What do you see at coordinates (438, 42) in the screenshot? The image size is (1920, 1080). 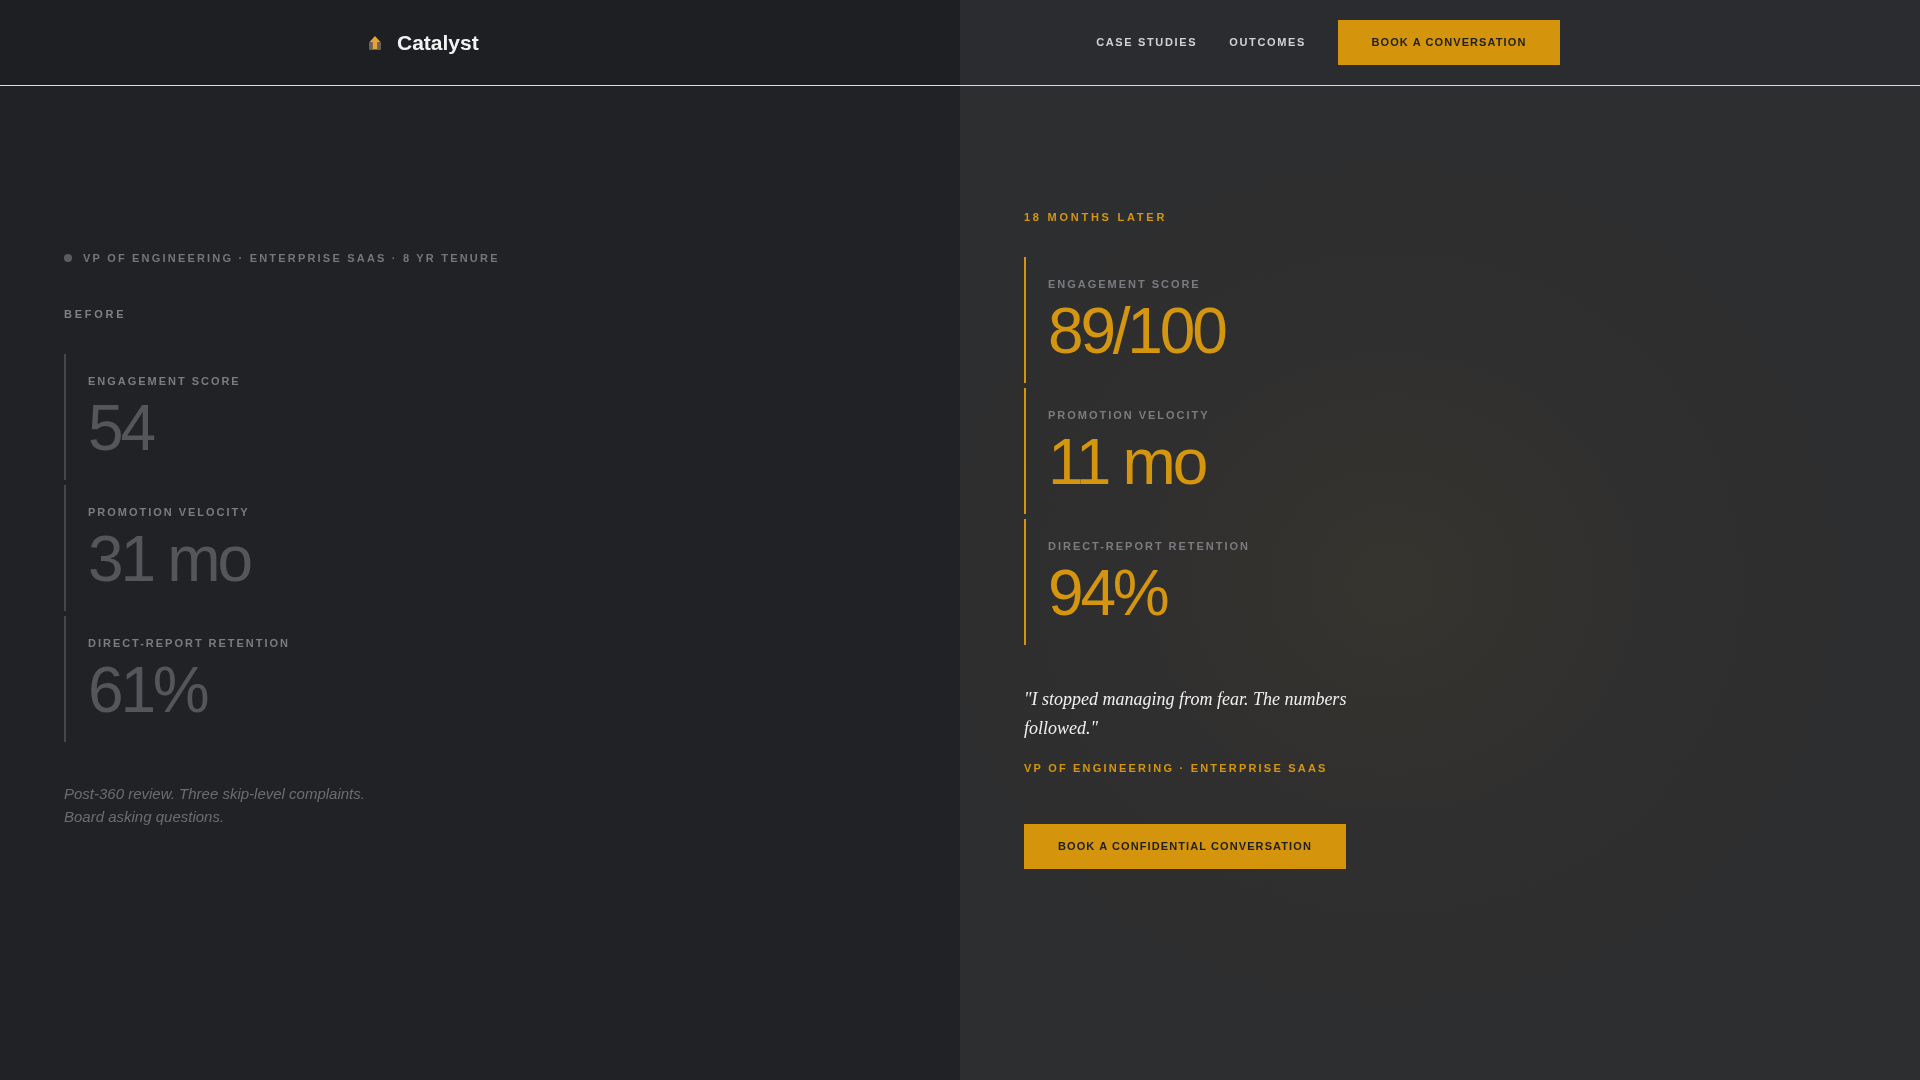 I see `brand-name: Catalyst` at bounding box center [438, 42].